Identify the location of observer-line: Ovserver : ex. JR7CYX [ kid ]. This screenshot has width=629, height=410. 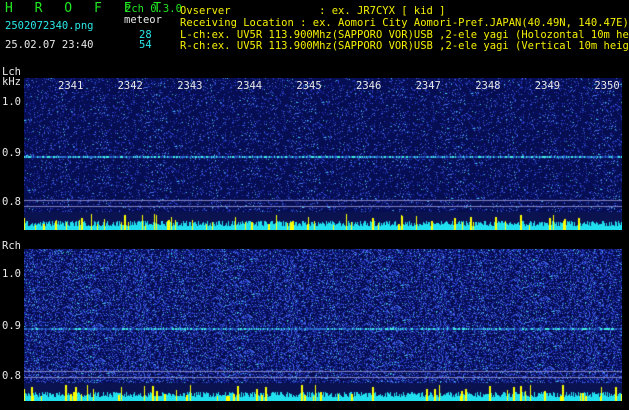
(313, 11).